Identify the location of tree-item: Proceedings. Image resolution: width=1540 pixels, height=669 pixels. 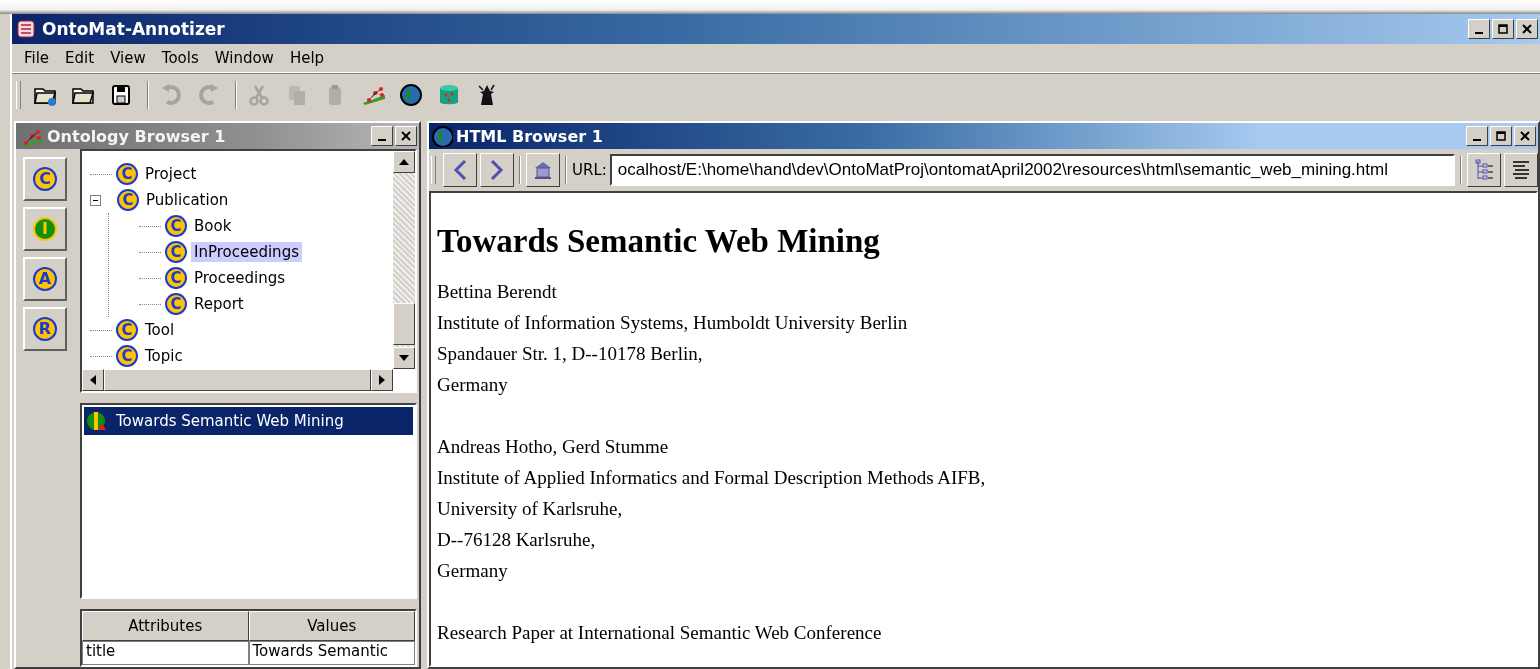
(240, 278).